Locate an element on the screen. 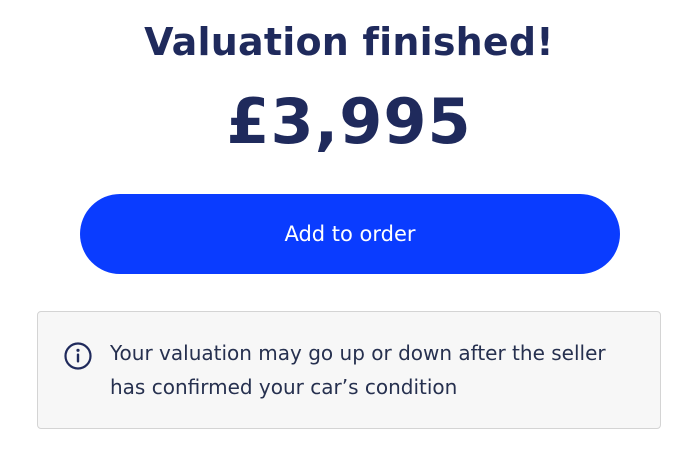 Image resolution: width=698 pixels, height=467 pixels. page-title: Valuation finished! is located at coordinates (349, 42).